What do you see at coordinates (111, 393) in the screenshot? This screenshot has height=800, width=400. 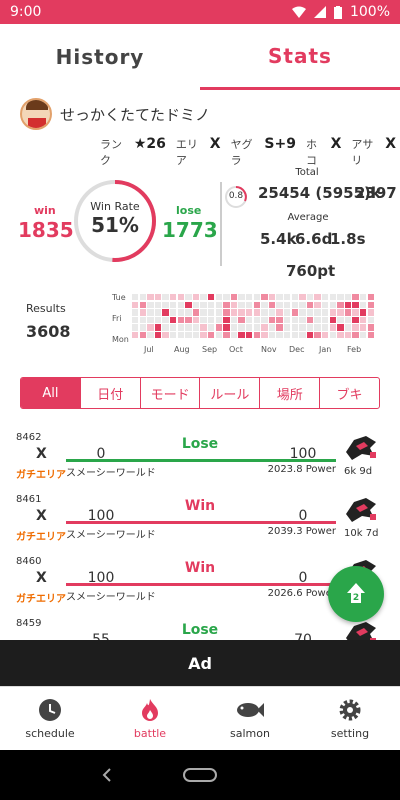 I see `filter-date: 日付` at bounding box center [111, 393].